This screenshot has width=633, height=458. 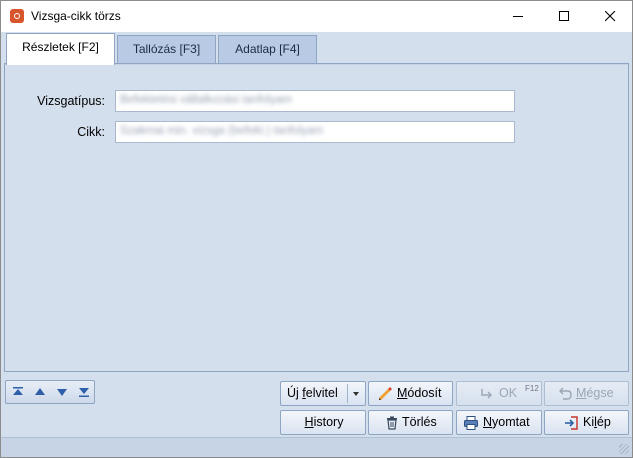 What do you see at coordinates (385, 393) in the screenshot?
I see `pencil-icon` at bounding box center [385, 393].